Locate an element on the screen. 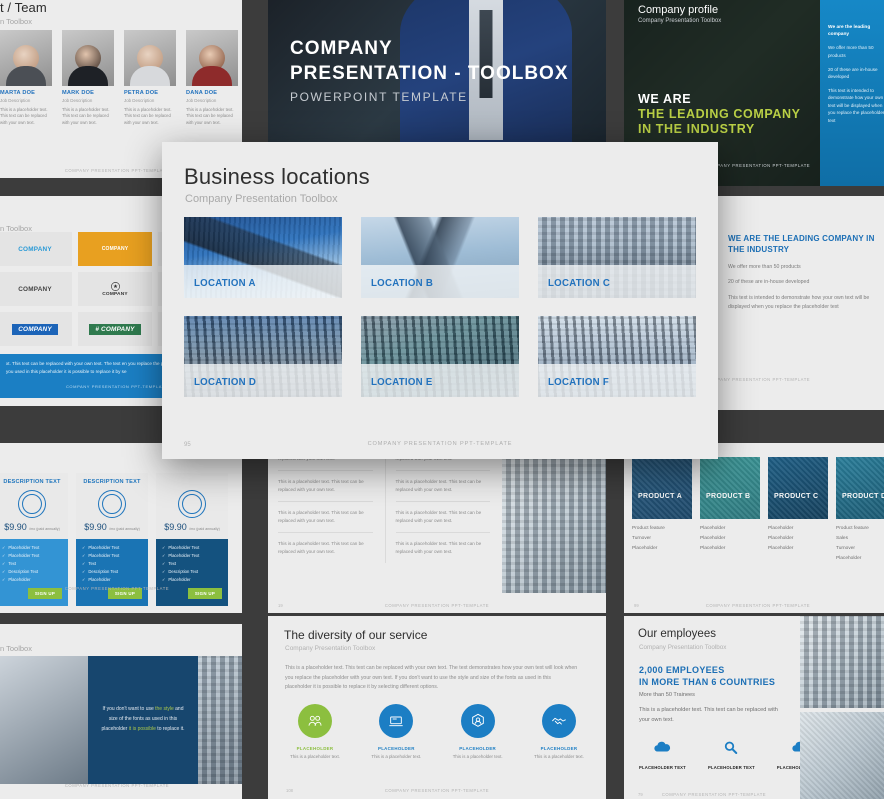  product-features: Product feature Turnover Placeholder is located at coordinates (662, 539).